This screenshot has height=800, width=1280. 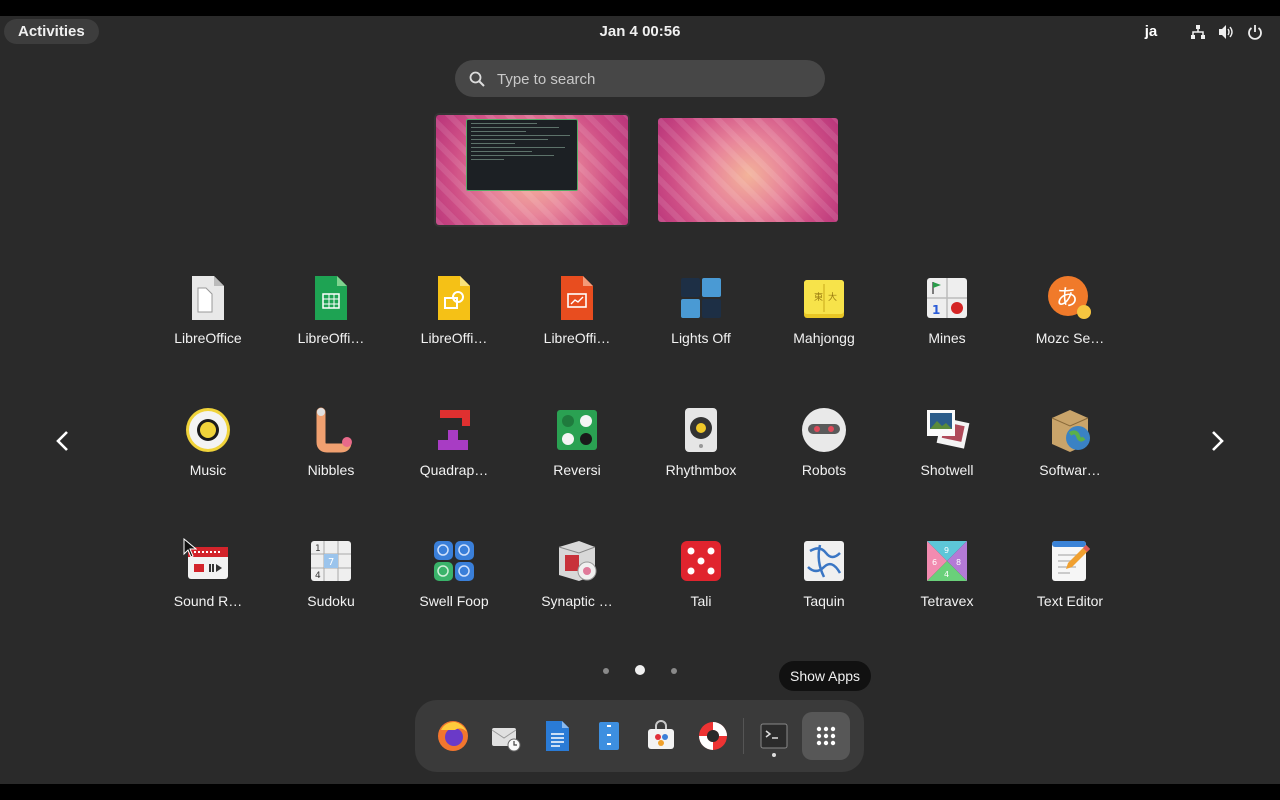 What do you see at coordinates (948, 429) in the screenshot?
I see `shotwell-icon` at bounding box center [948, 429].